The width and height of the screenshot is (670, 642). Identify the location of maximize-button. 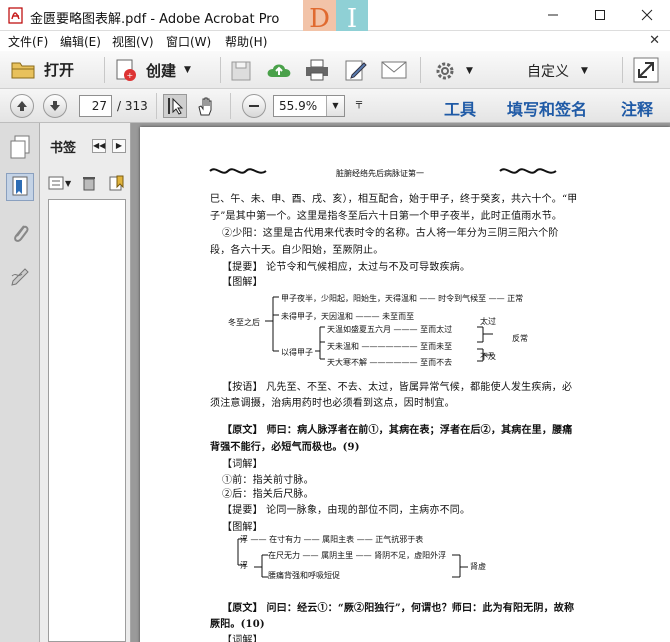
(600, 15).